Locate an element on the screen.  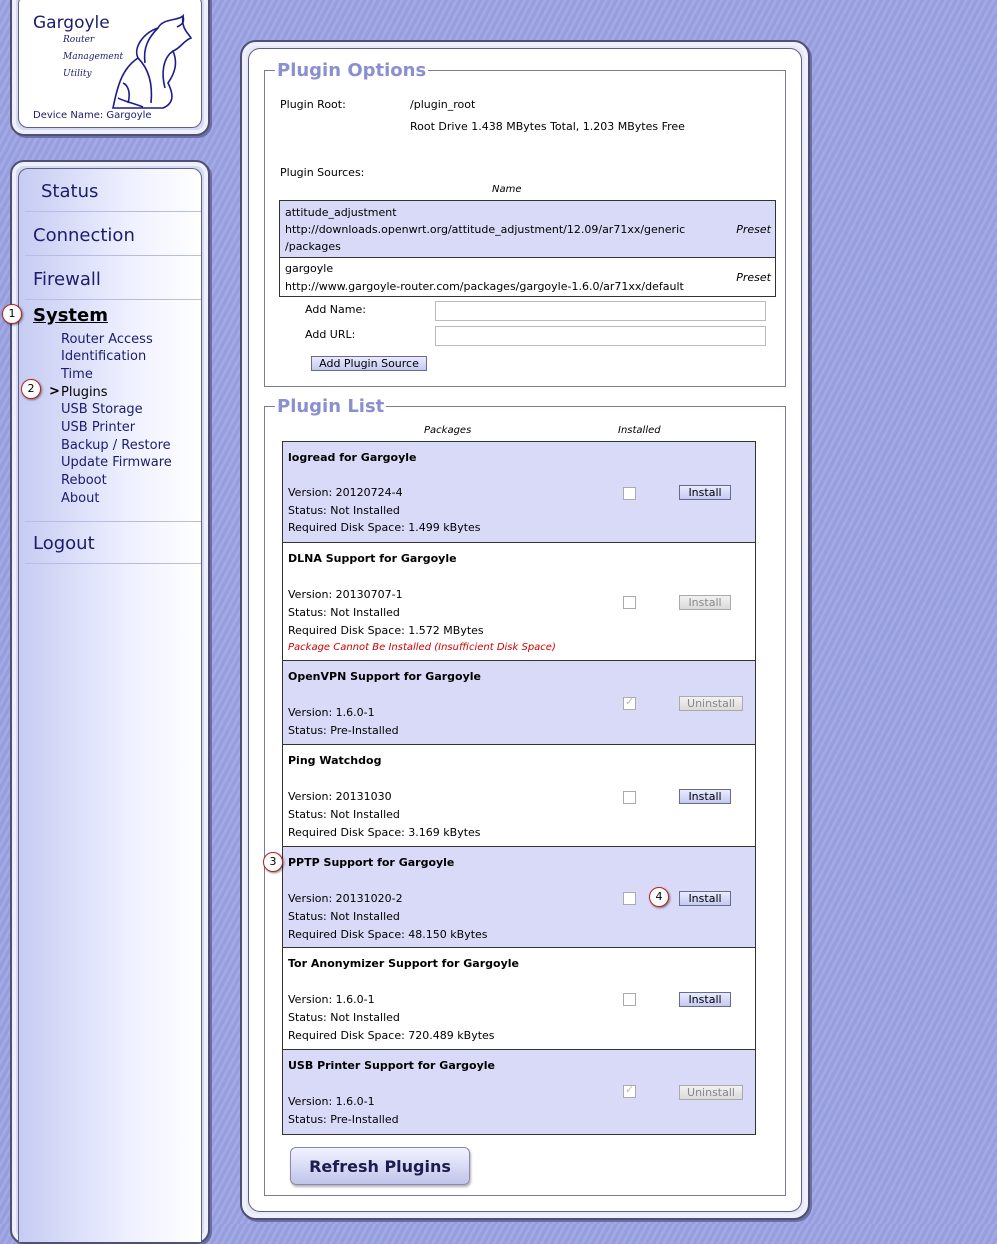
add-url-input is located at coordinates (600, 336).